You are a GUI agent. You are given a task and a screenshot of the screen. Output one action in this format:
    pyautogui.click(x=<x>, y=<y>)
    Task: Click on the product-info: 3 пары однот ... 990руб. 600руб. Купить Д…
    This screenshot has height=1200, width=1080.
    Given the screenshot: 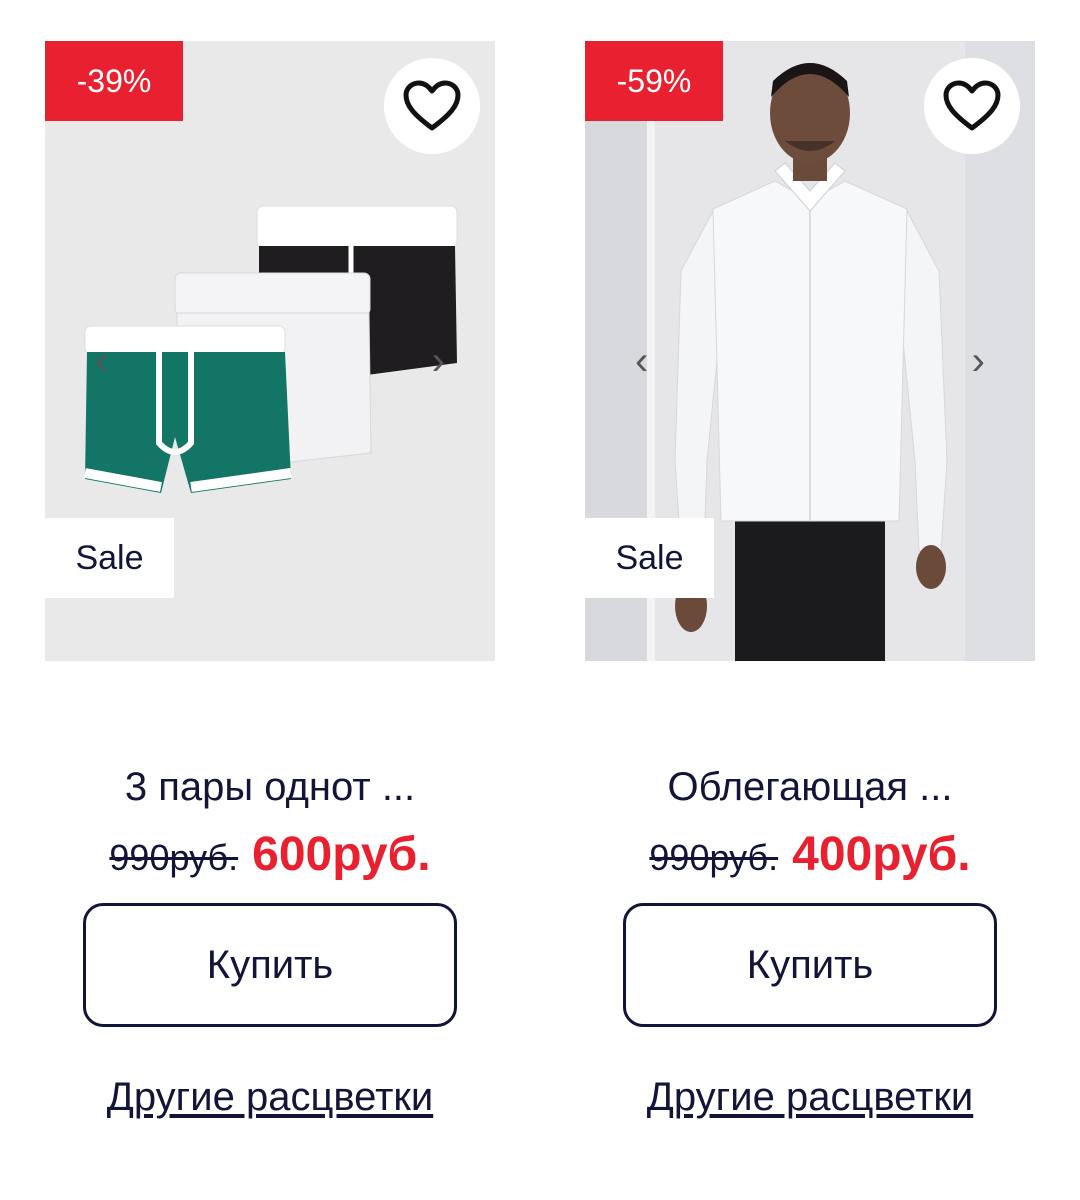 What is the action you would take?
    pyautogui.click(x=270, y=940)
    